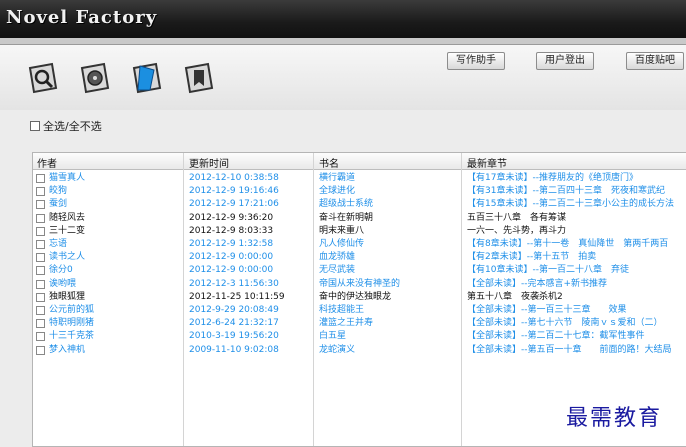 The image size is (686, 447). What do you see at coordinates (576, 191) in the screenshot?
I see `latest-chapter-cell: 【有31章未读】--第二百四十三章 死夜和寒武纪` at bounding box center [576, 191].